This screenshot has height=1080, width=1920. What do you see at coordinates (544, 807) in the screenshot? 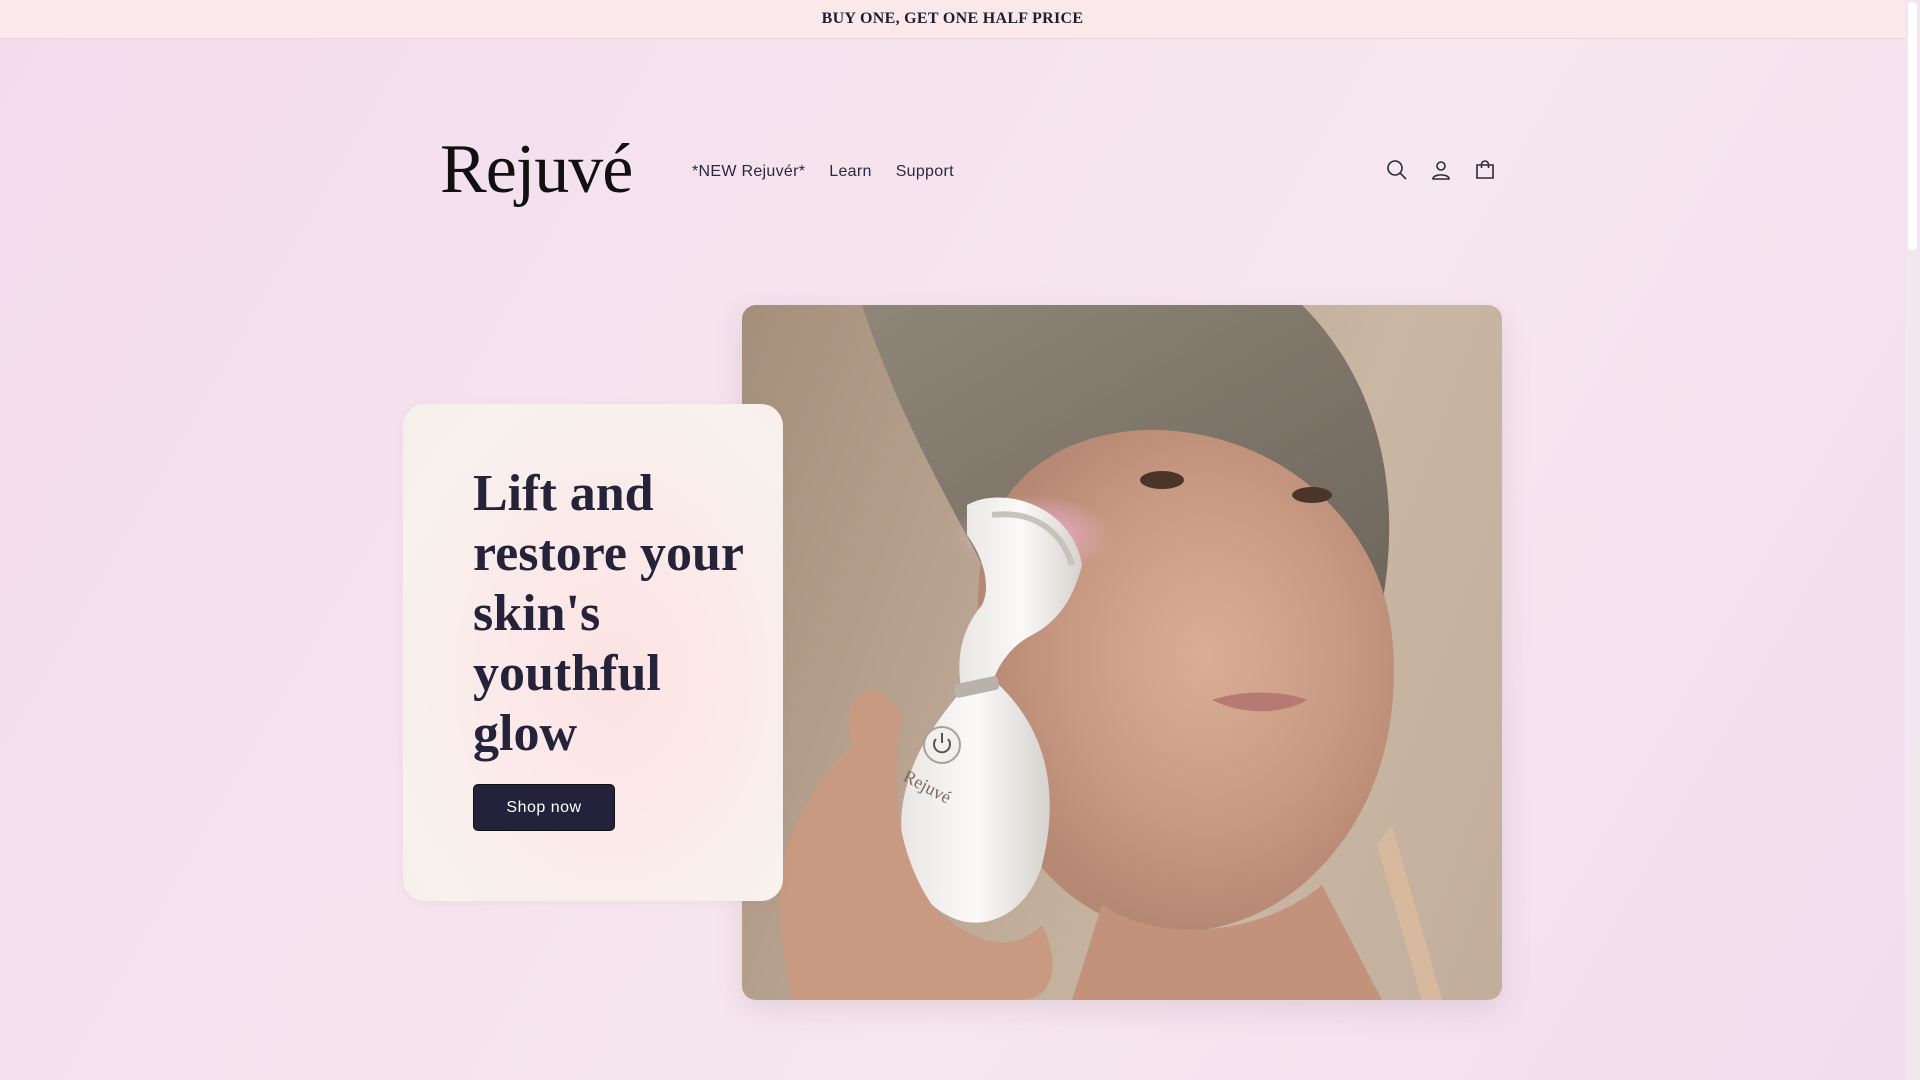
I see `shop-now-button: Shop now` at bounding box center [544, 807].